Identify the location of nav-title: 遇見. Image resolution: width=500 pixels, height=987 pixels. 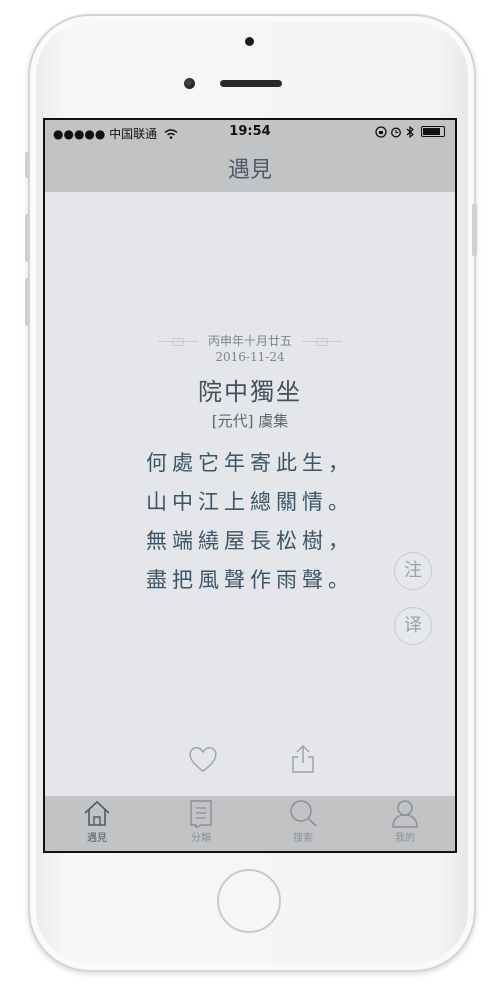
(249, 170).